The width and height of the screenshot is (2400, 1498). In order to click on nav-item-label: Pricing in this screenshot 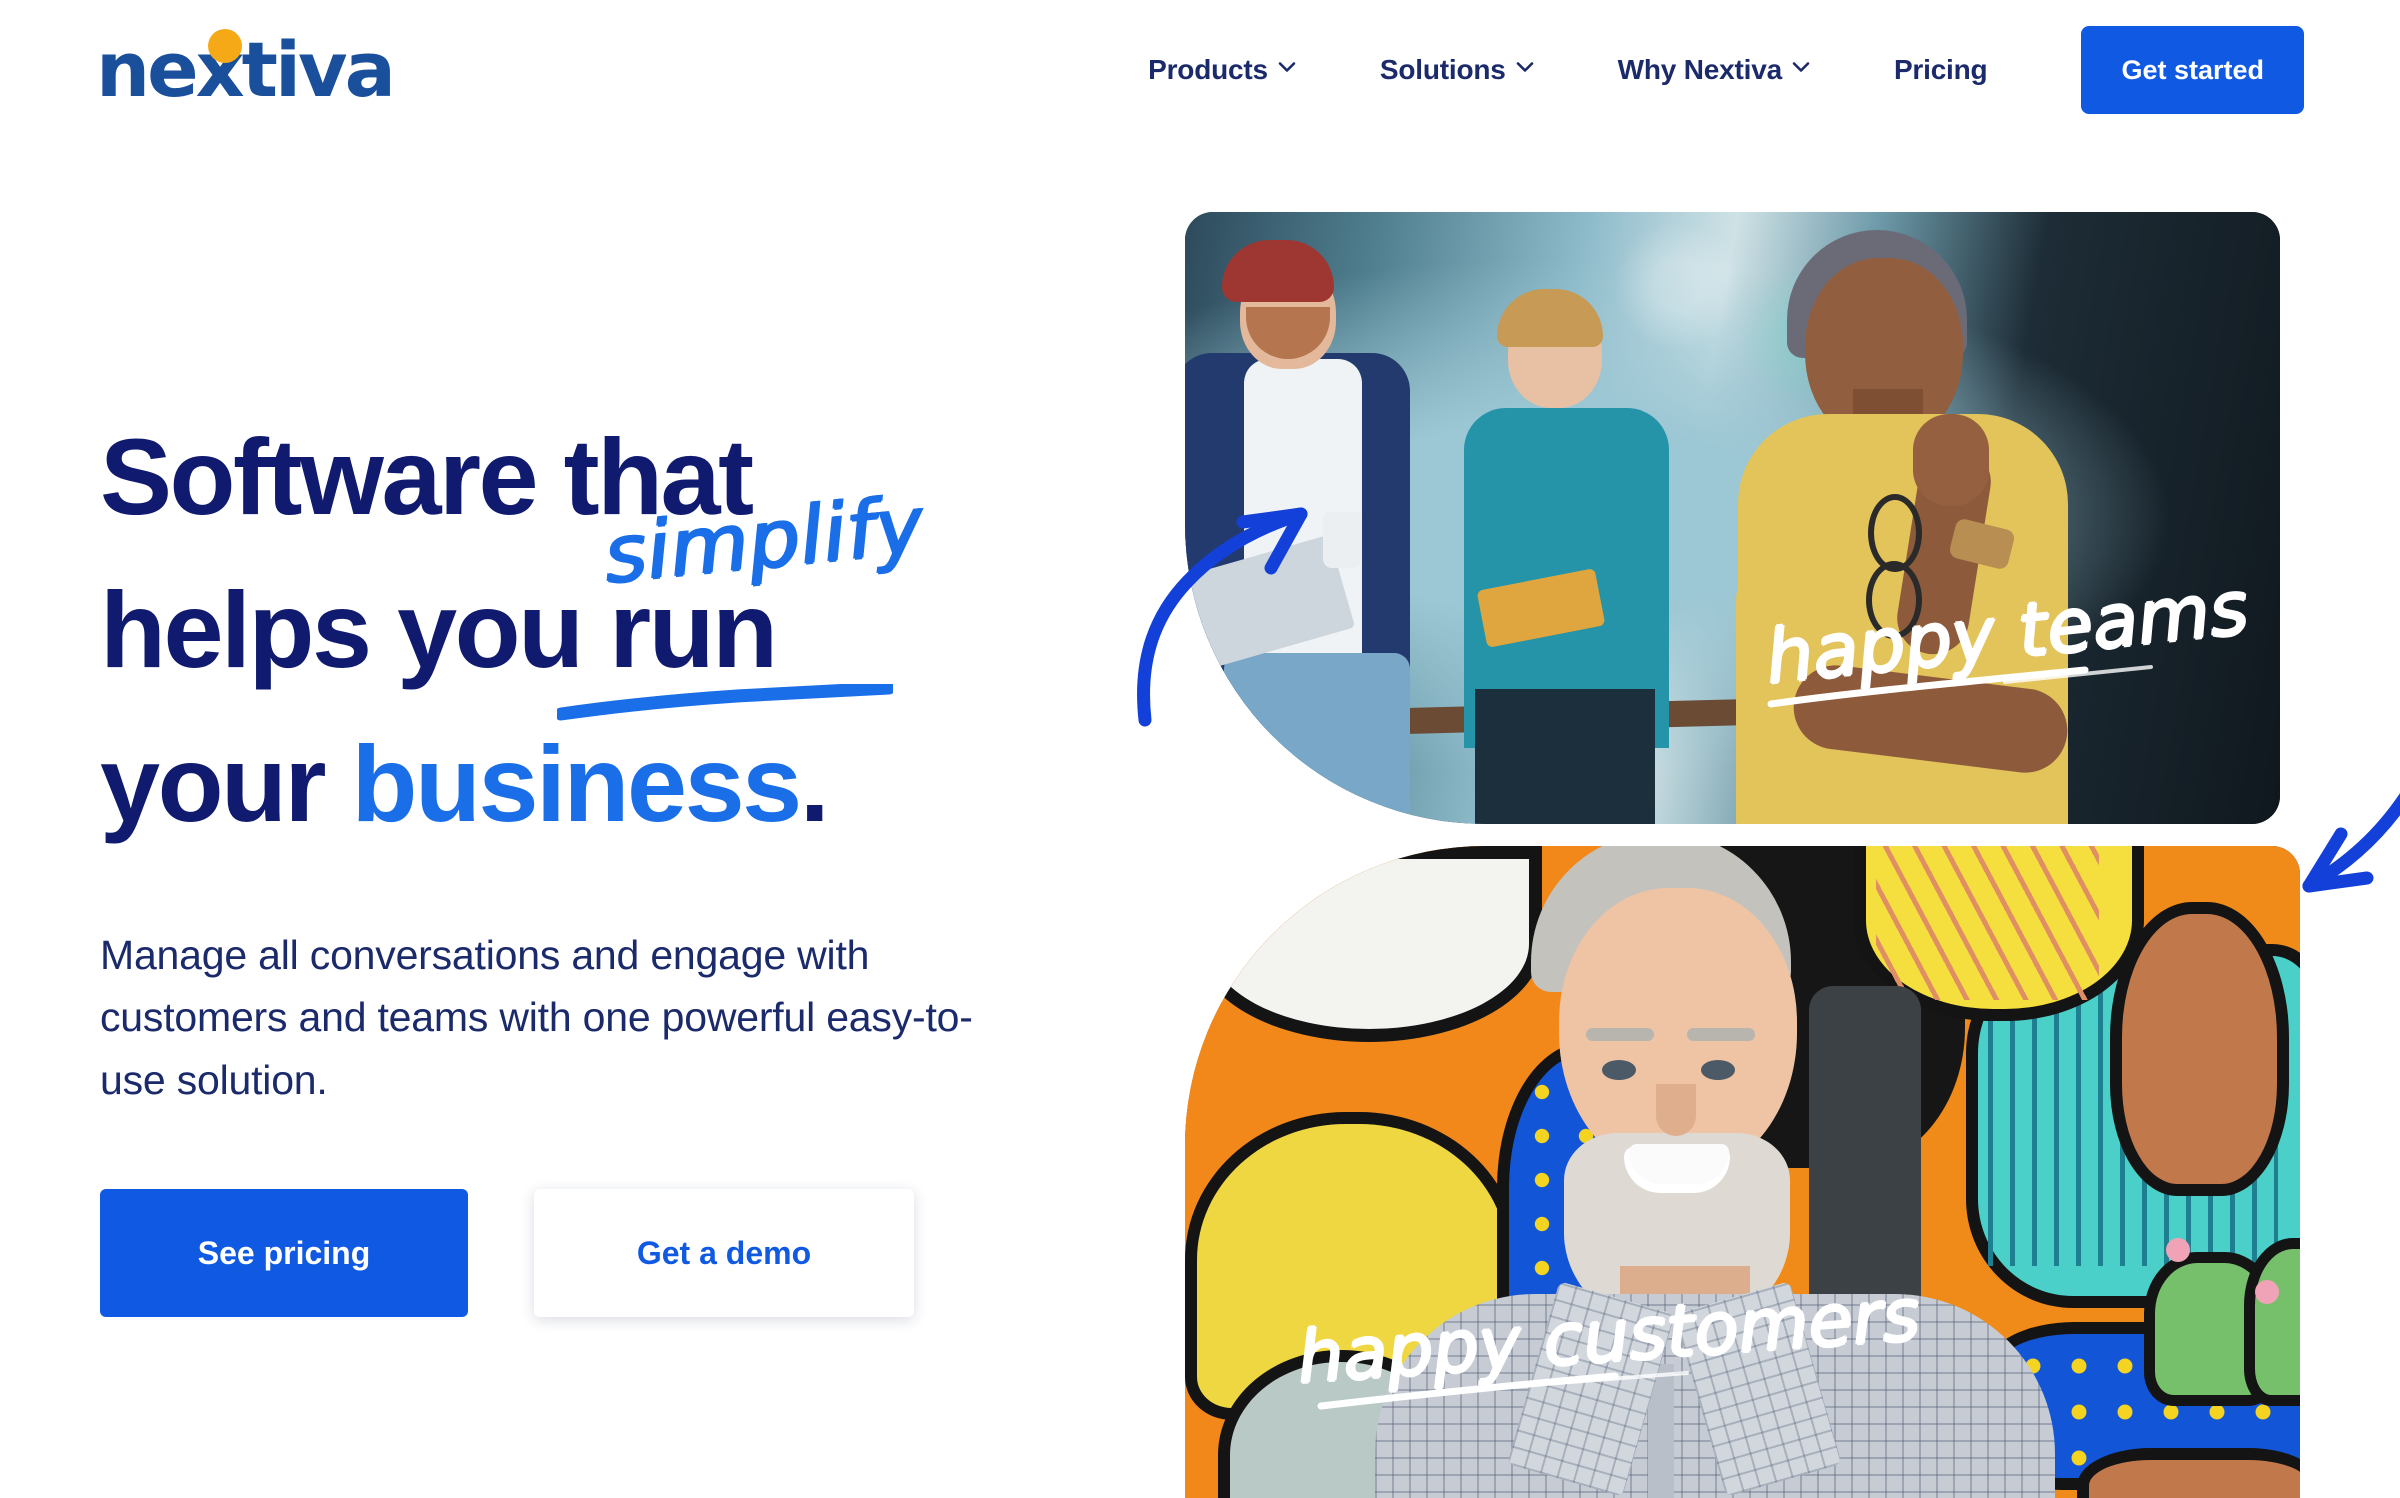, I will do `click(1940, 69)`.